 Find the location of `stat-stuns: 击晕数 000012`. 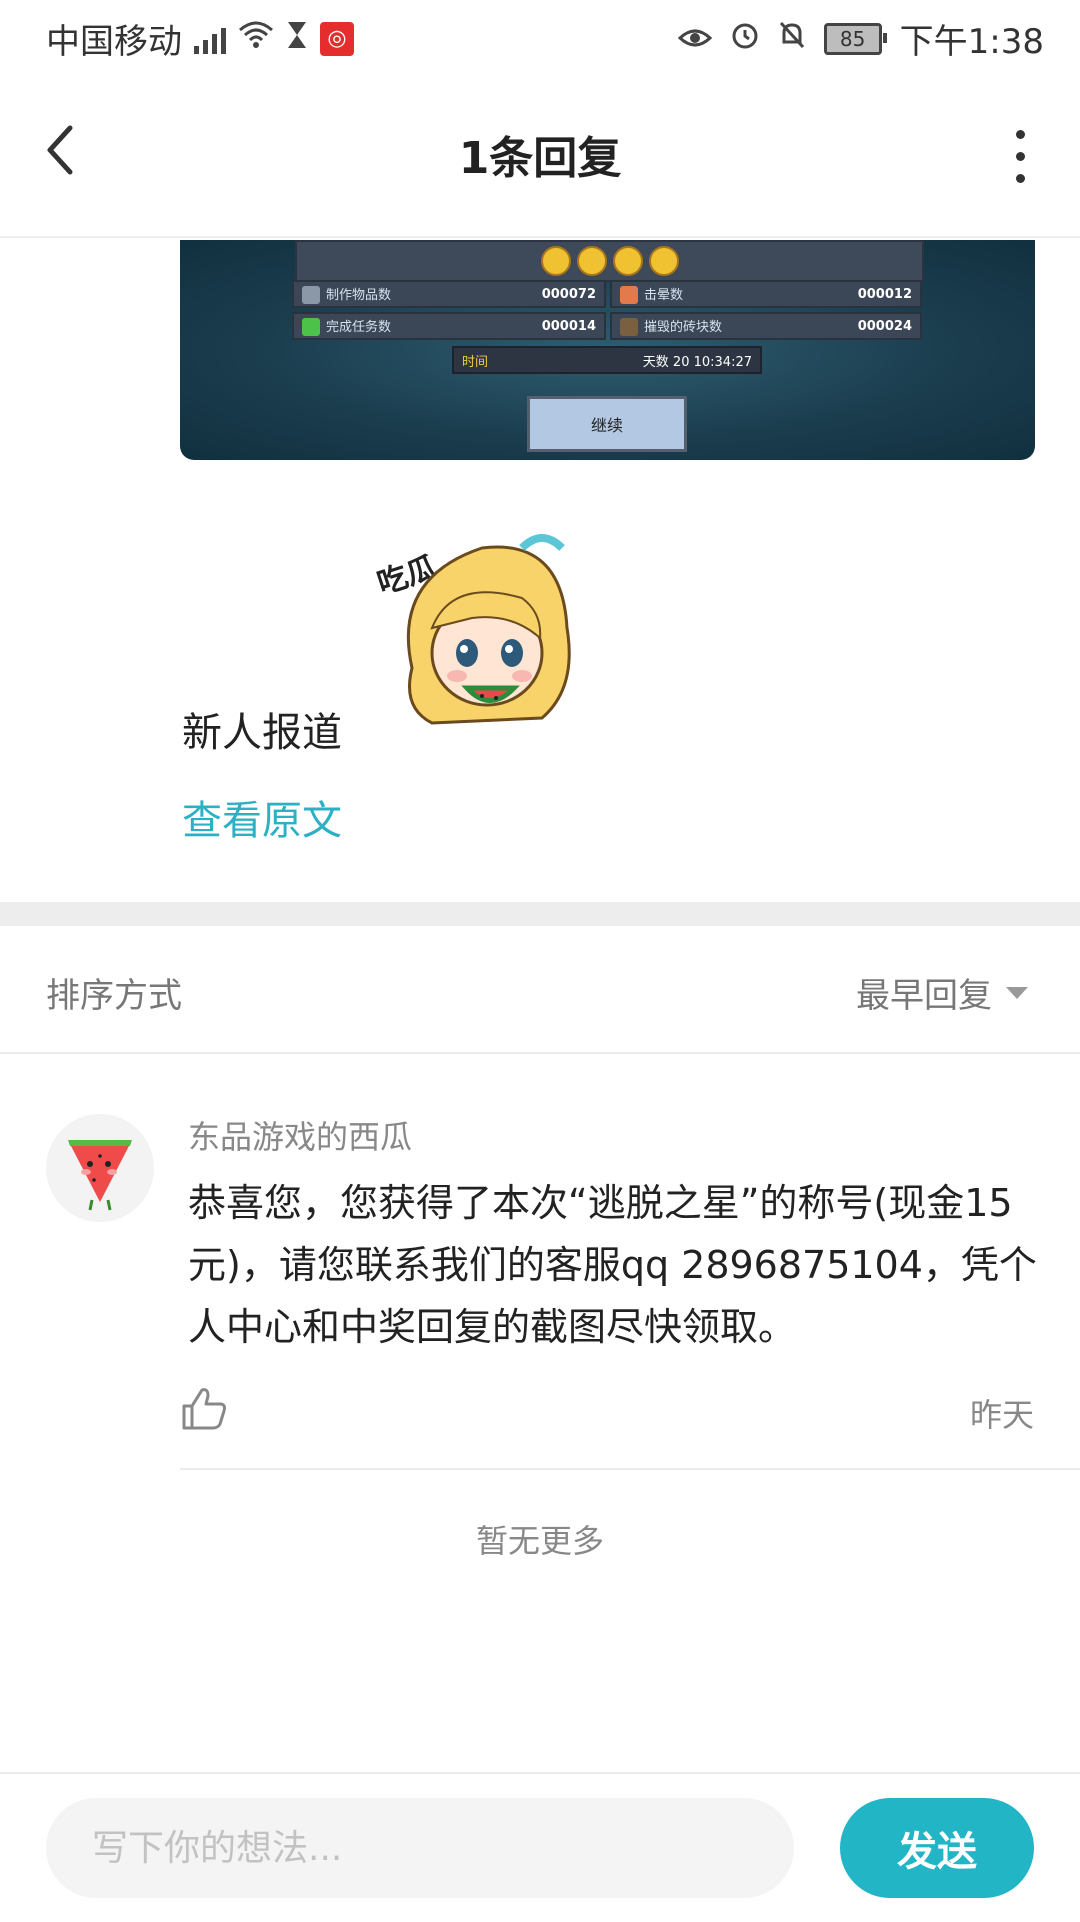

stat-stuns: 击晕数 000012 is located at coordinates (766, 294).